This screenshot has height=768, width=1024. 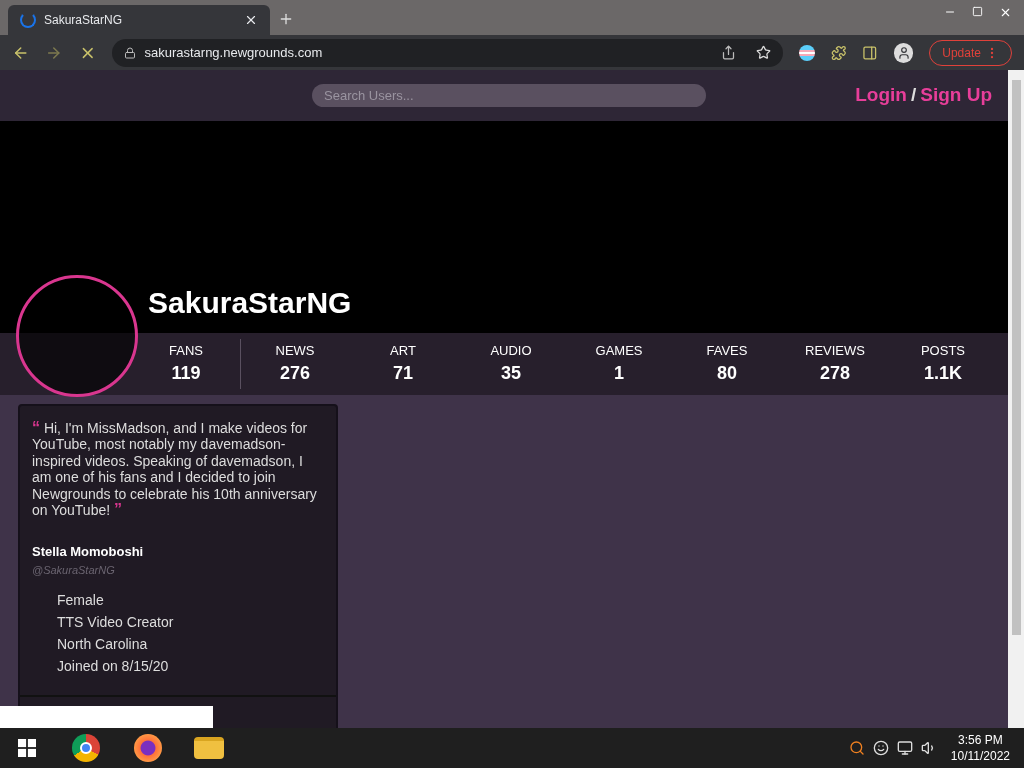 I want to click on chrome-icon, so click(x=86, y=748).